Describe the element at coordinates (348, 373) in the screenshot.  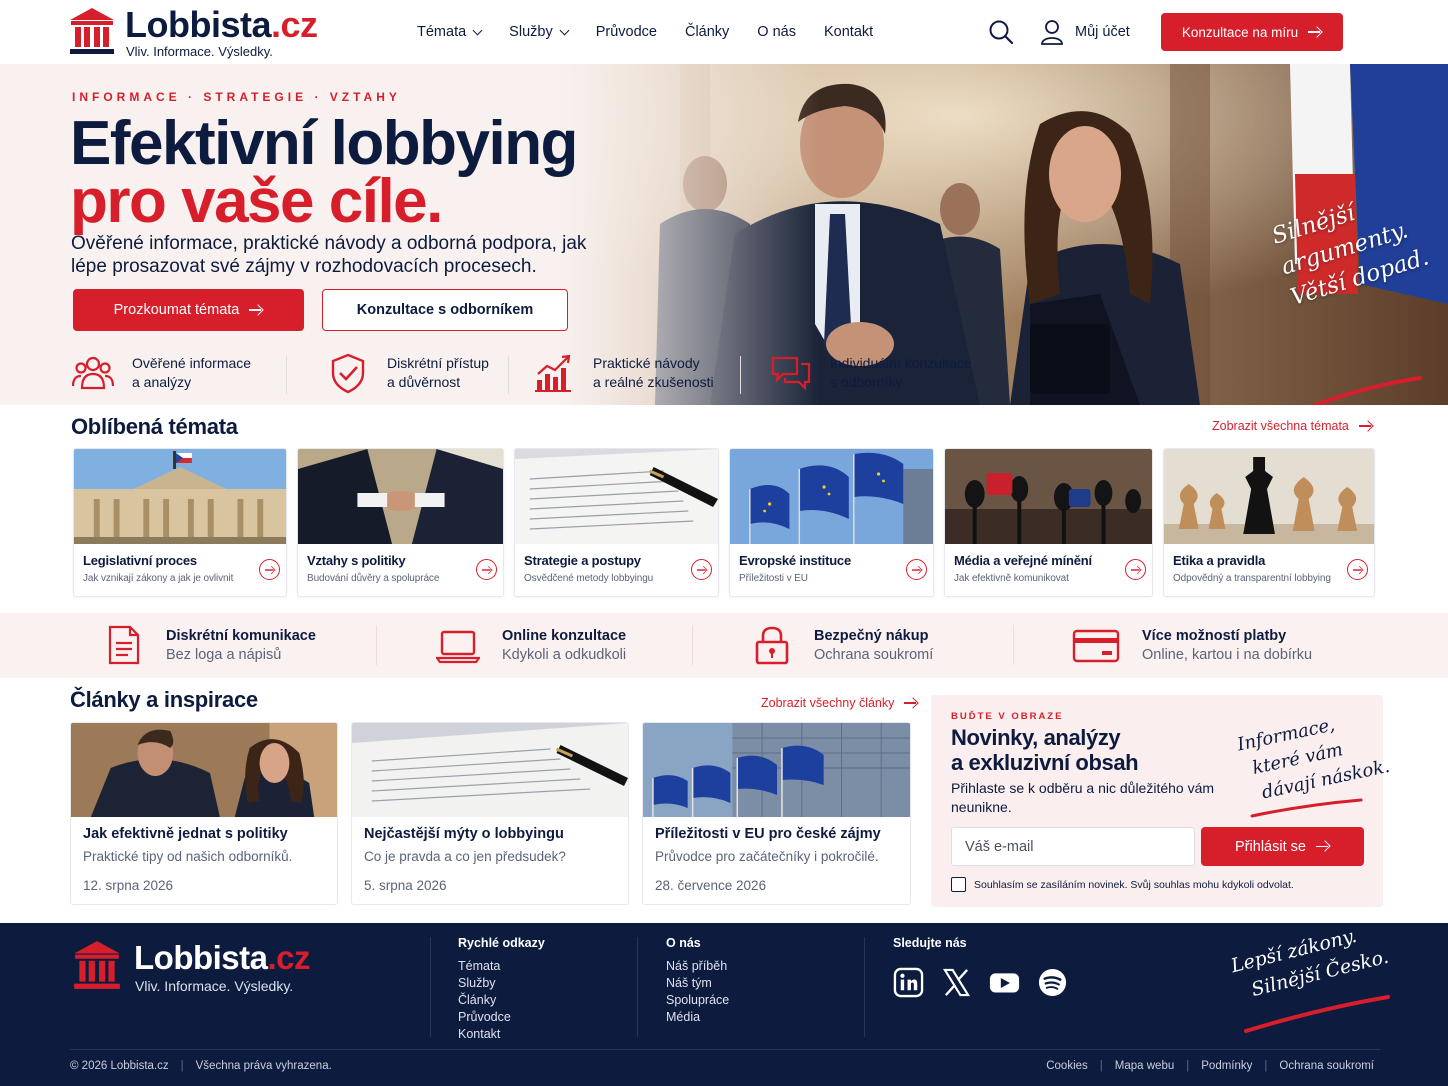
I see `shield-check-icon` at that location.